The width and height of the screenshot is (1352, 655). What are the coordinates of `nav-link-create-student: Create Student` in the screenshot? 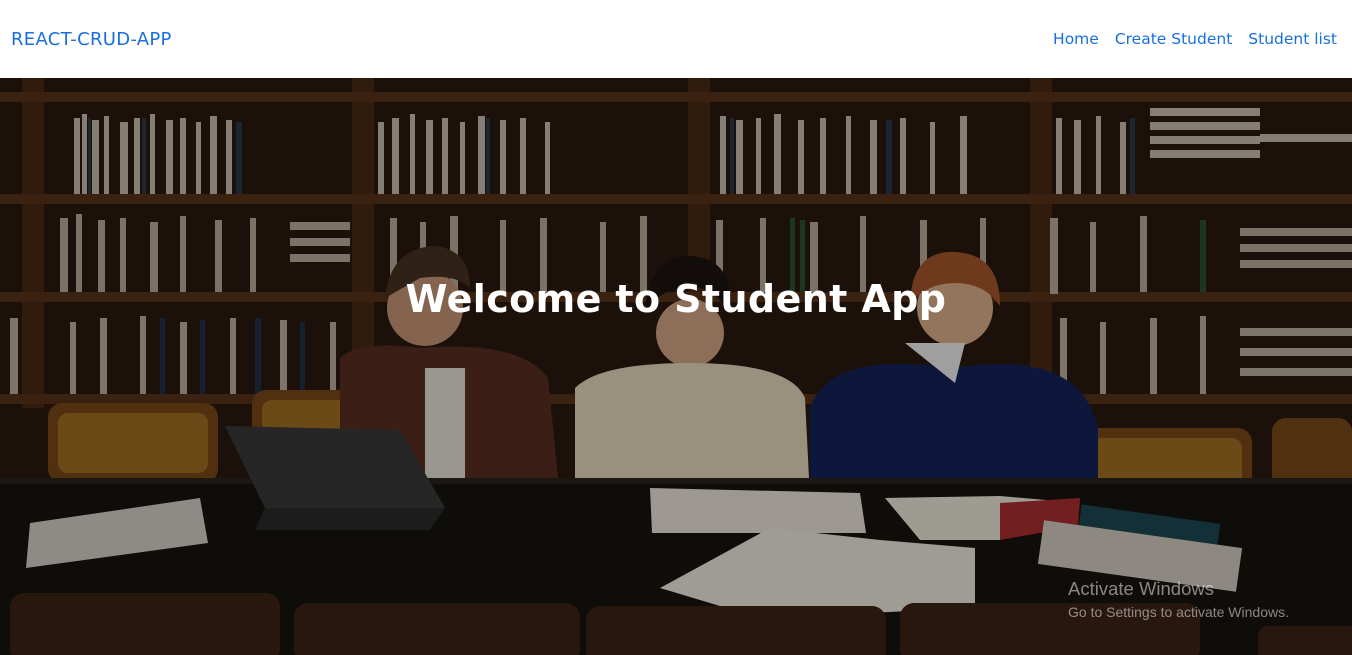 It's located at (1173, 39).